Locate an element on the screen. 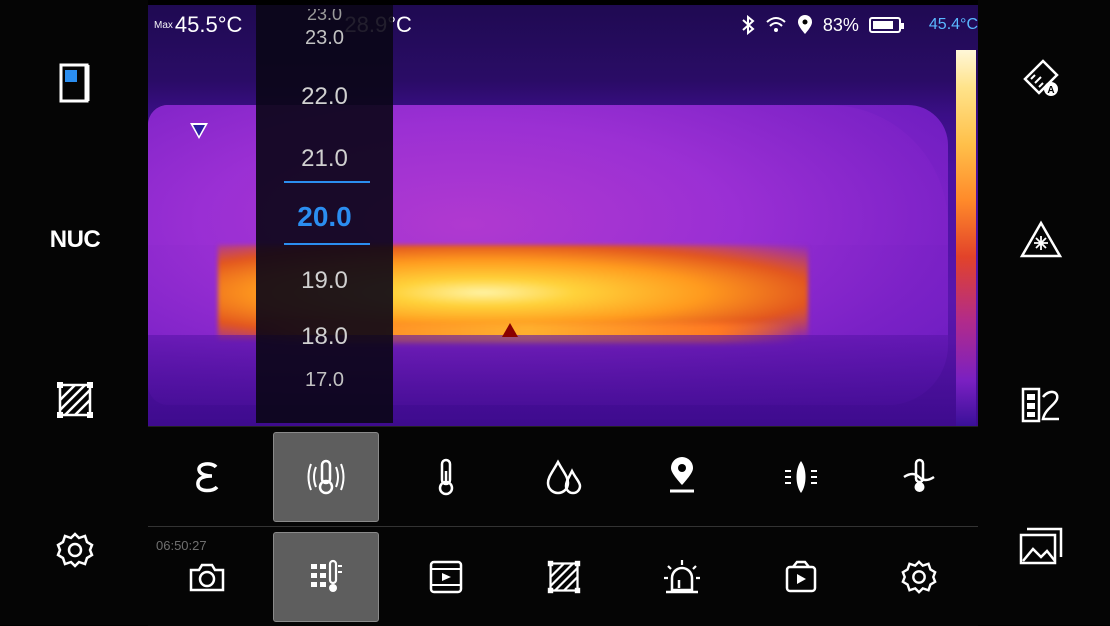 The height and width of the screenshot is (626, 1110). temperature-range-button is located at coordinates (326, 576).